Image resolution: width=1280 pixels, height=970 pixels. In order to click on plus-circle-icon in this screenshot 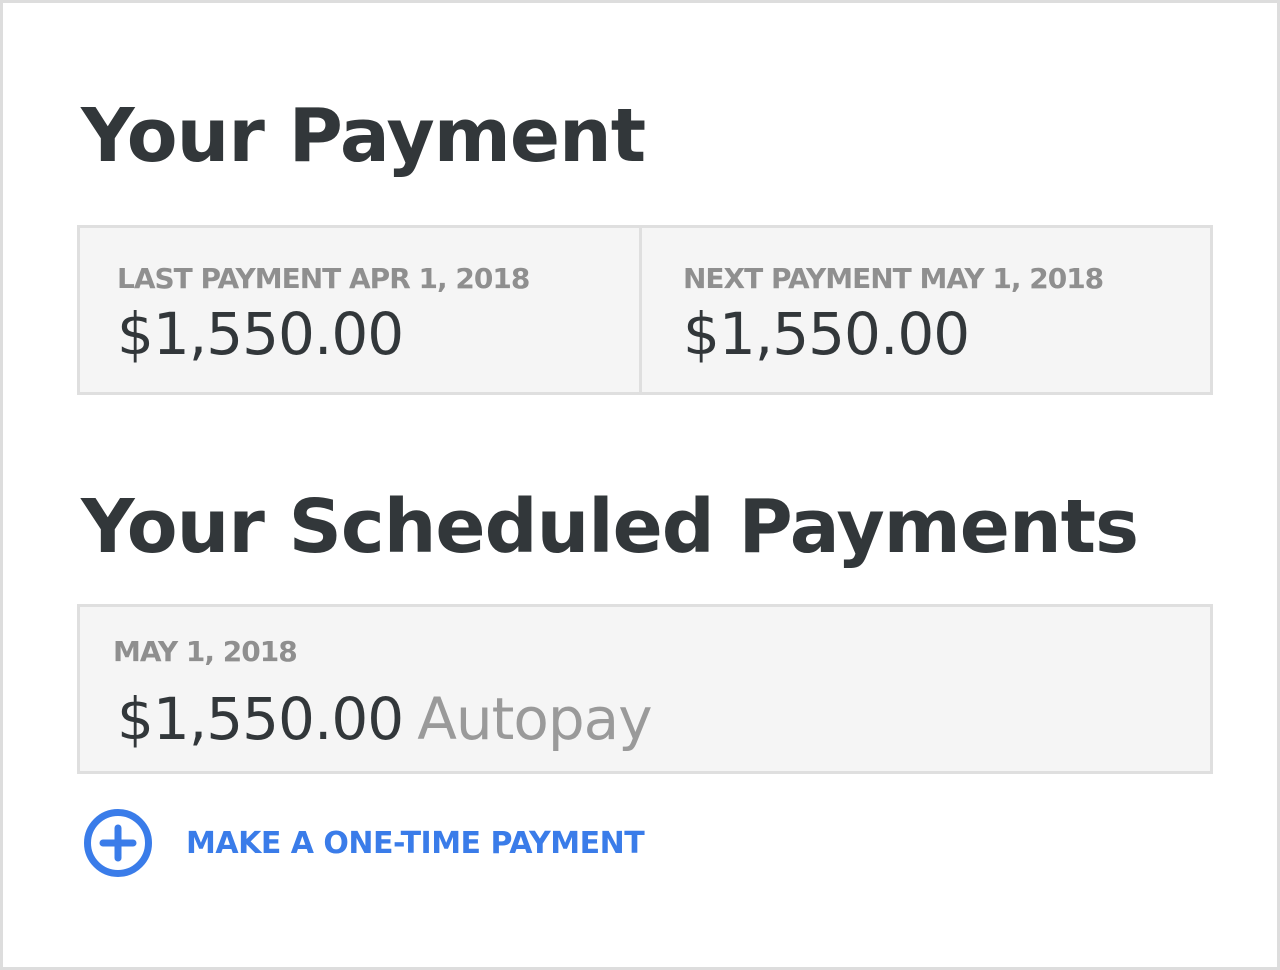, I will do `click(118, 843)`.